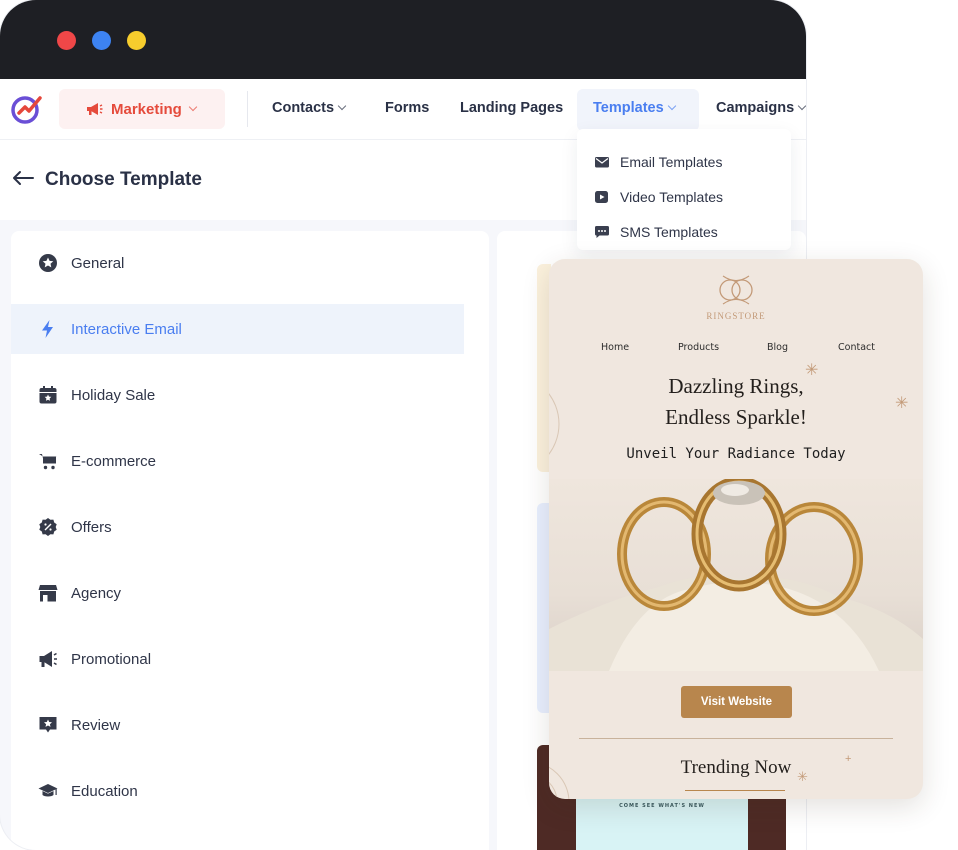  I want to click on storefront-icon, so click(48, 593).